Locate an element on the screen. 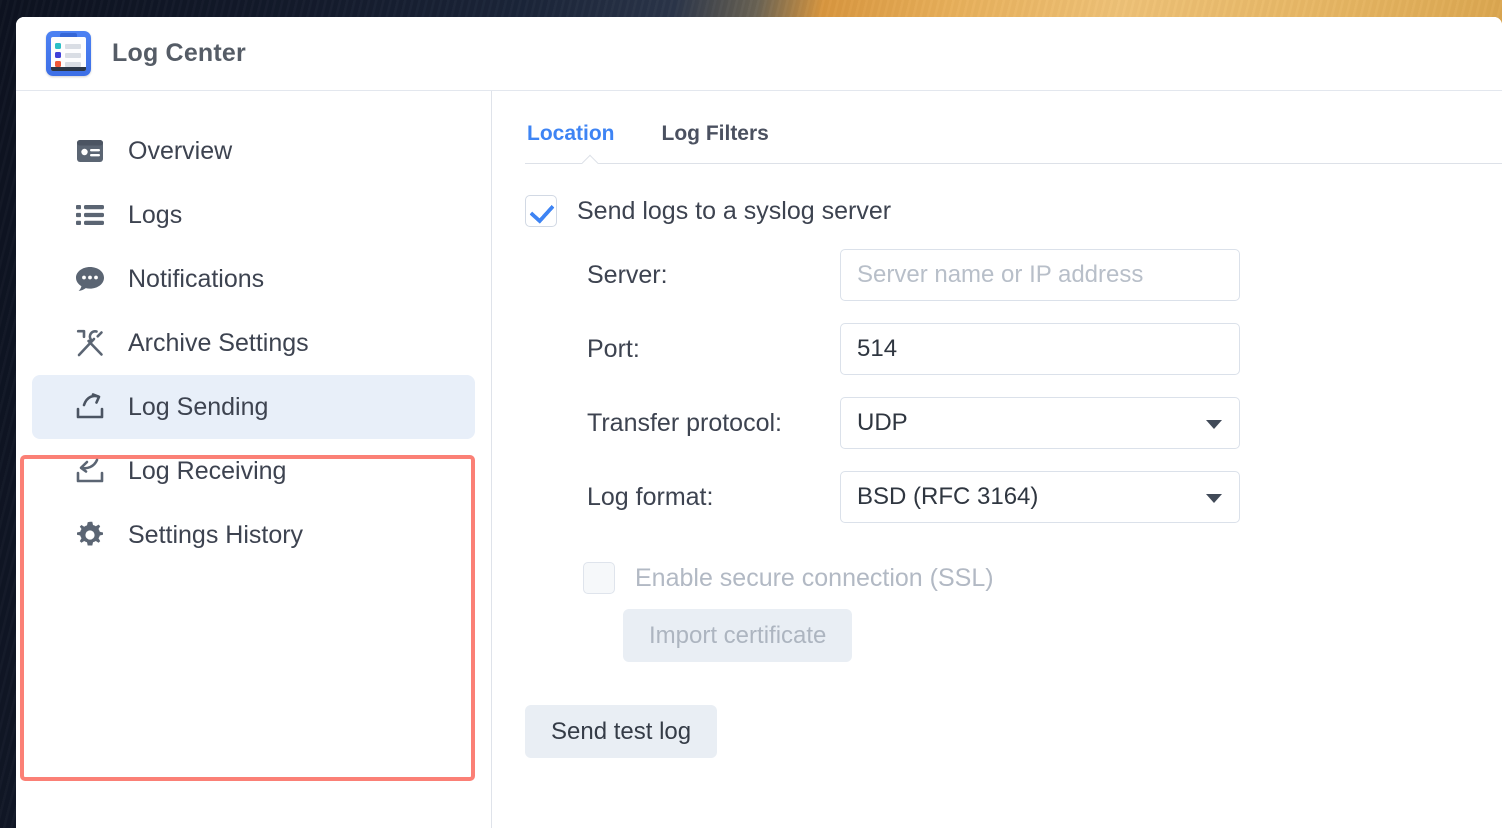 The image size is (1502, 828). send-logs-checkbox-row: Send logs to a syslog server is located at coordinates (1013, 211).